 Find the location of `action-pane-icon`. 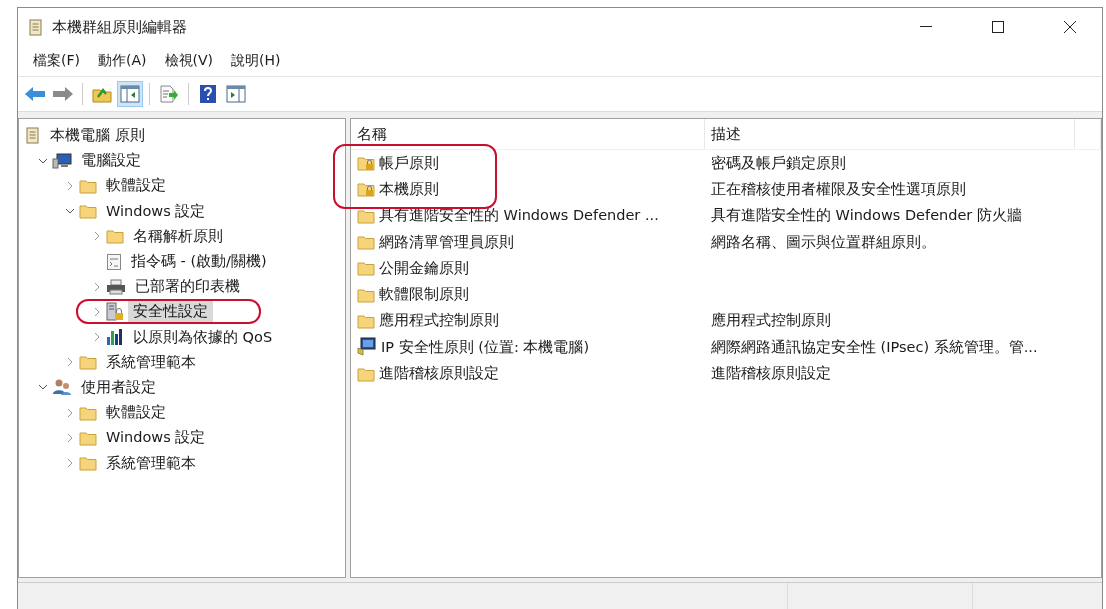

action-pane-icon is located at coordinates (236, 94).